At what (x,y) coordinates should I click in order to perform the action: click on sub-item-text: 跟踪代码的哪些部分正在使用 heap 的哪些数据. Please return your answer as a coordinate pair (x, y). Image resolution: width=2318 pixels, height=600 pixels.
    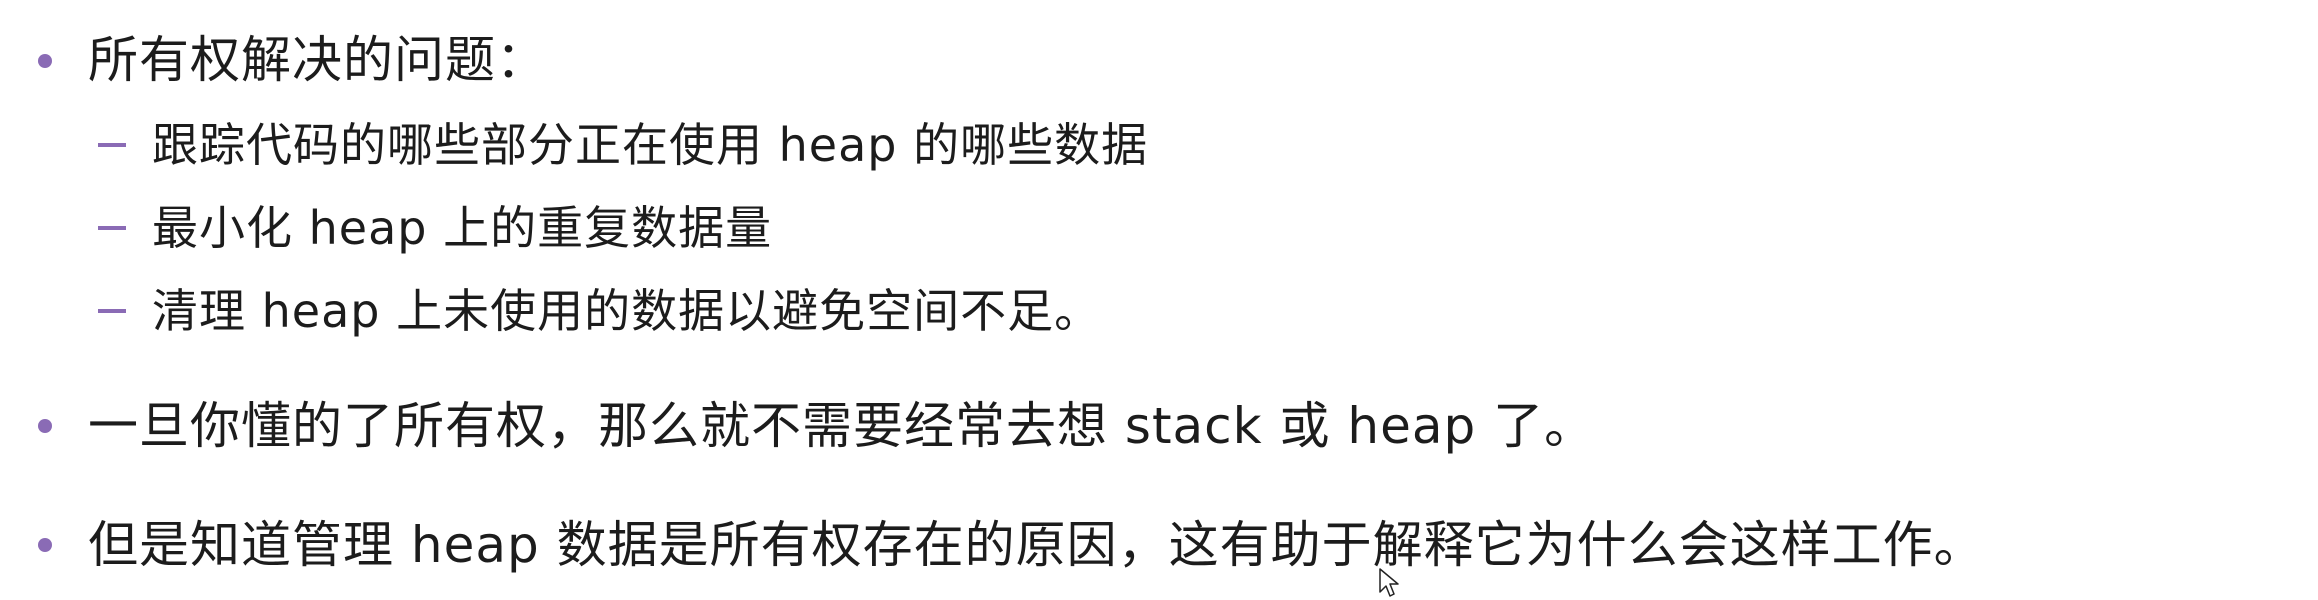
    Looking at the image, I should click on (650, 145).